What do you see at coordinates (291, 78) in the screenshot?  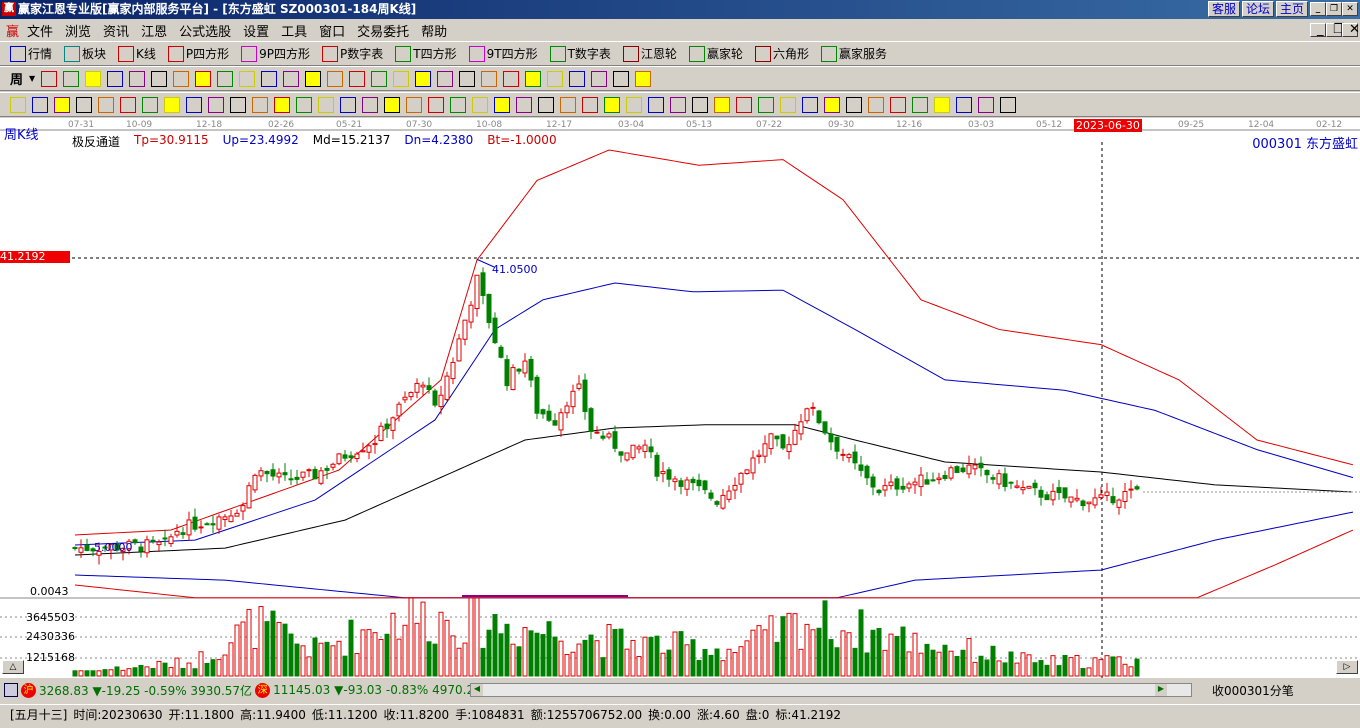 I see `tool-11-icon` at bounding box center [291, 78].